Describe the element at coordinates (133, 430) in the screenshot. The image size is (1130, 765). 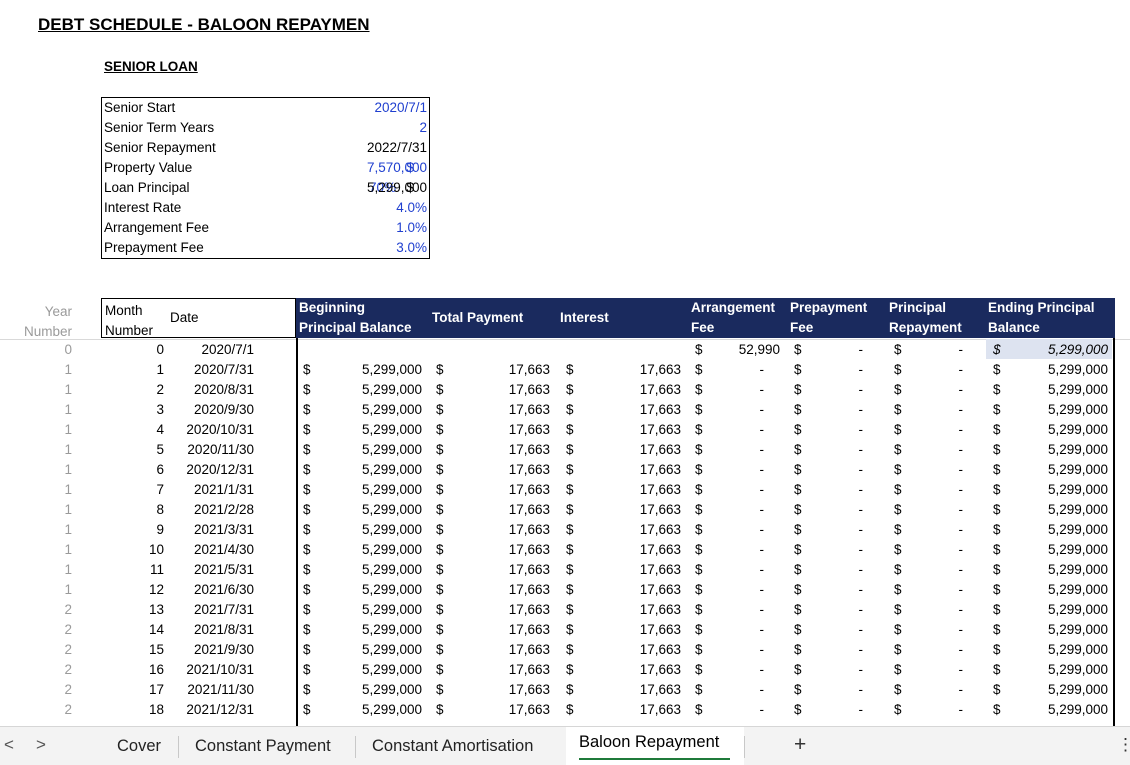
I see `month-number-cell: 4` at that location.